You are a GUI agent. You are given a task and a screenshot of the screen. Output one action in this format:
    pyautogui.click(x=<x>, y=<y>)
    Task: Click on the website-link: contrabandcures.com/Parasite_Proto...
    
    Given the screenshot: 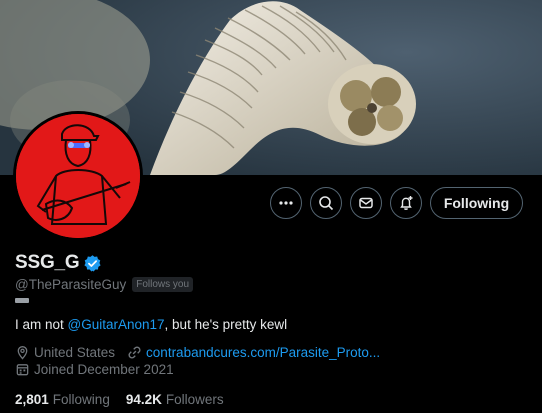 What is the action you would take?
    pyautogui.click(x=263, y=352)
    